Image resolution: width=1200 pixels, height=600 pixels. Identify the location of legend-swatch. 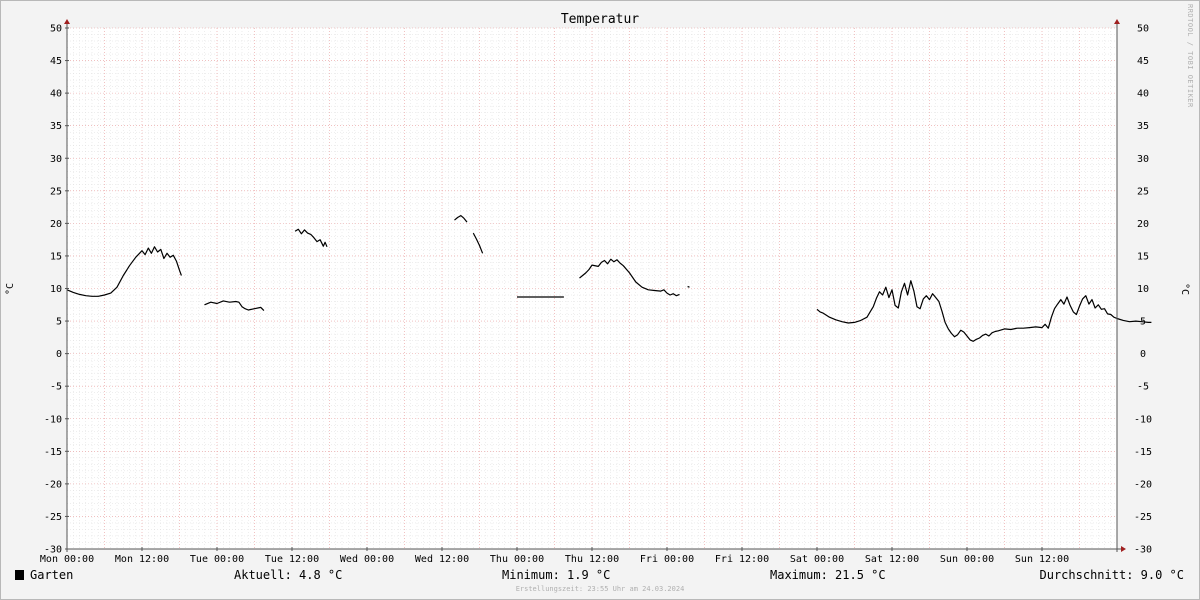
(19, 575).